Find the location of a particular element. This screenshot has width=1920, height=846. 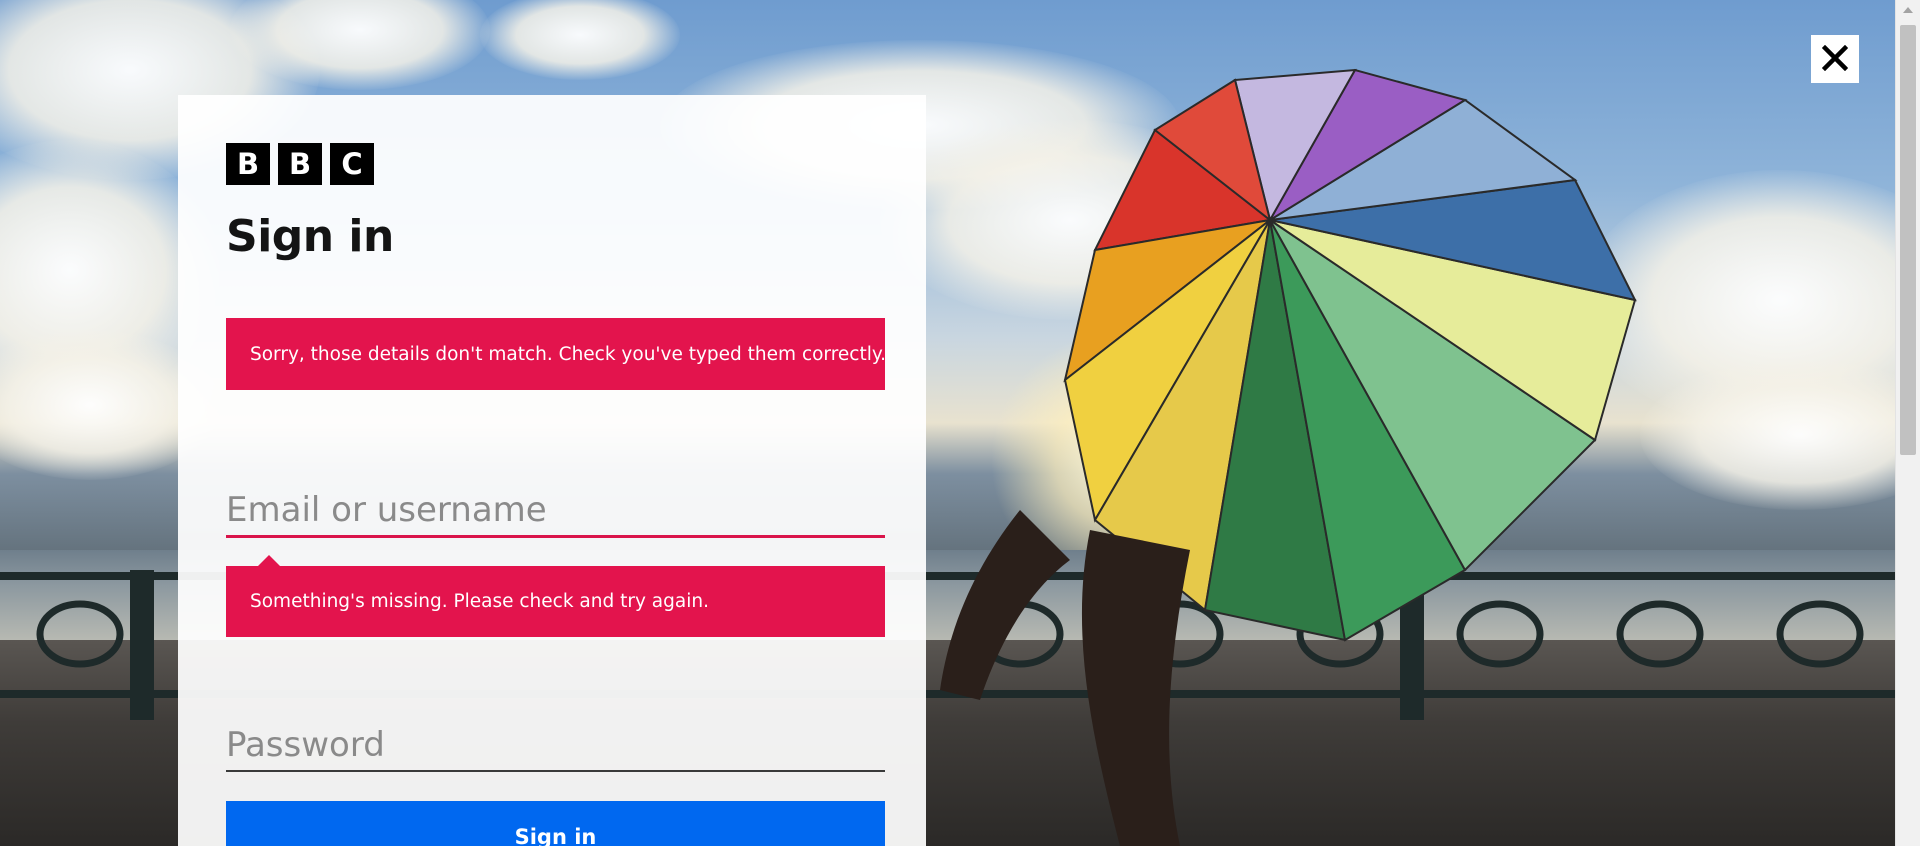

email-field is located at coordinates (555, 510).